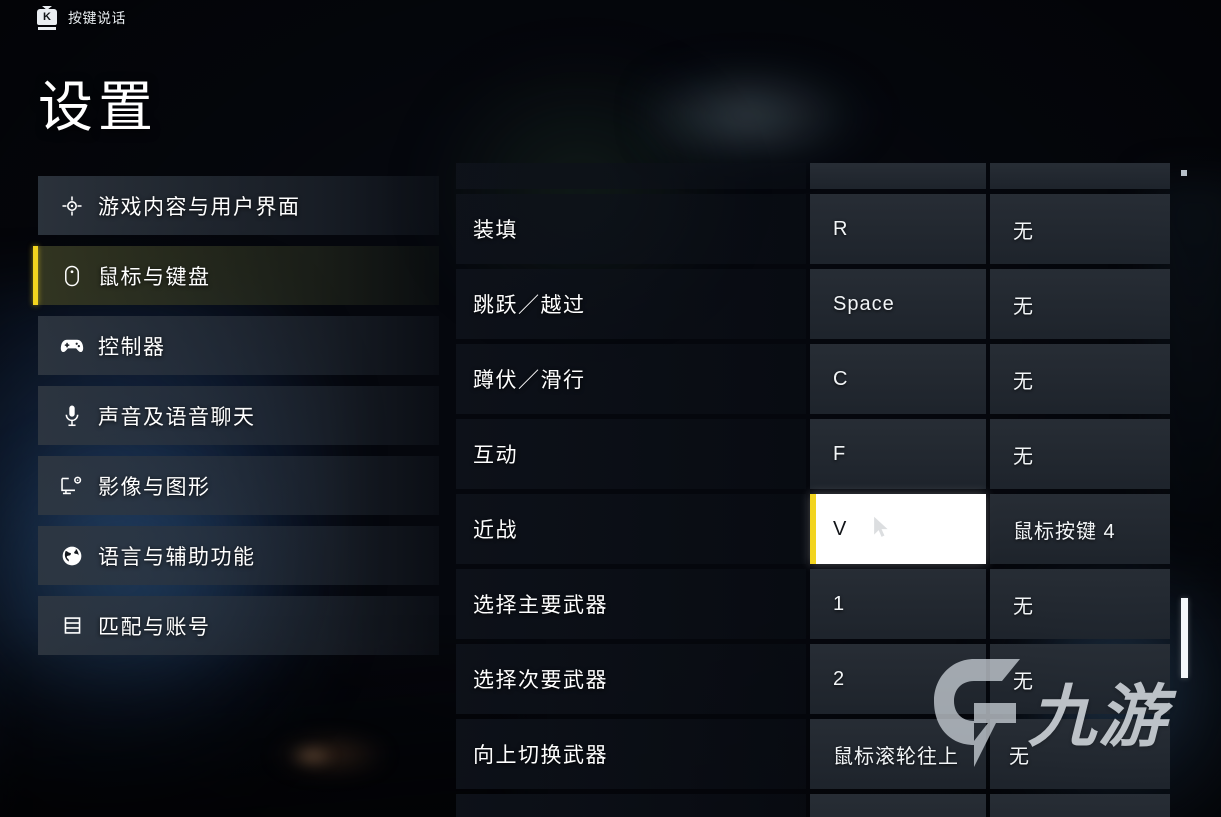 The image size is (1221, 817). I want to click on primary-binding-value: V, so click(840, 528).